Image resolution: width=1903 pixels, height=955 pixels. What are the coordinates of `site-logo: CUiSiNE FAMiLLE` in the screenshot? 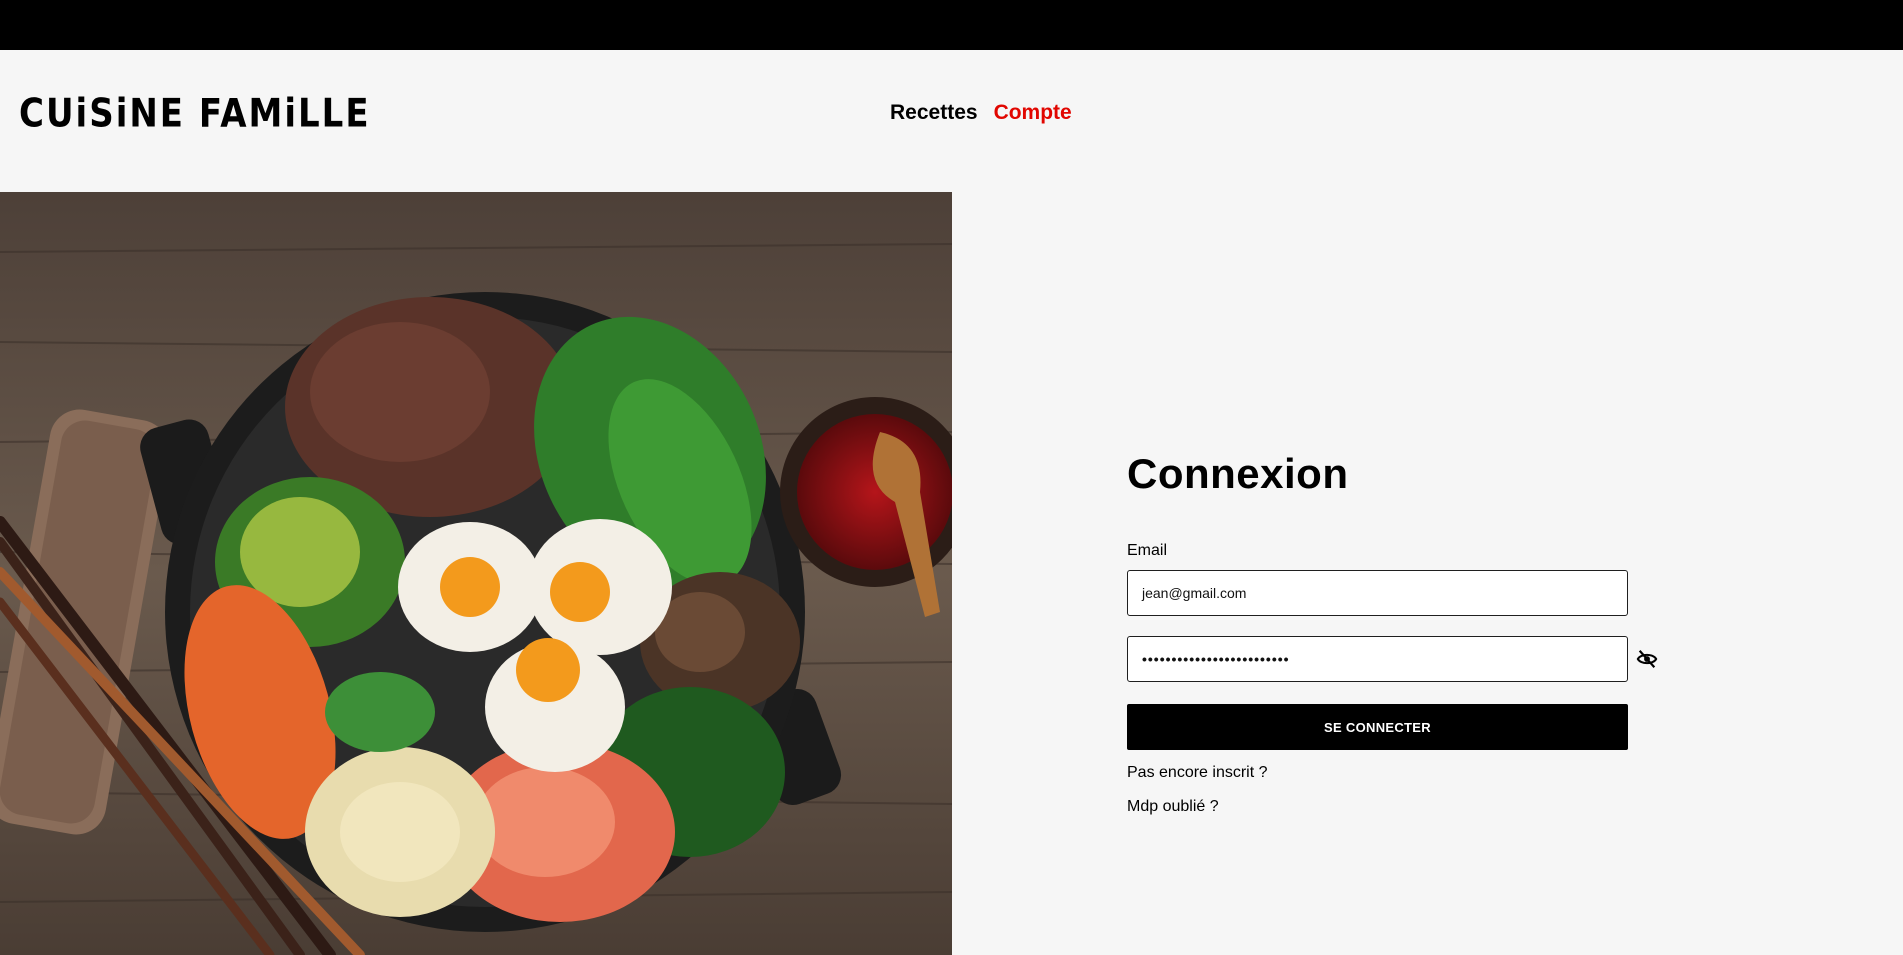 It's located at (195, 114).